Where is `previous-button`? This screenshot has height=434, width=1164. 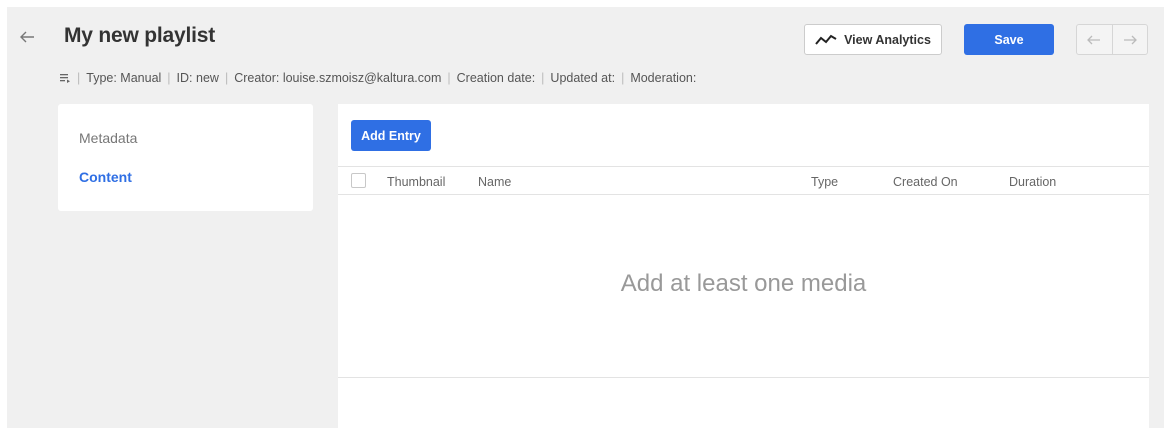 previous-button is located at coordinates (1095, 39).